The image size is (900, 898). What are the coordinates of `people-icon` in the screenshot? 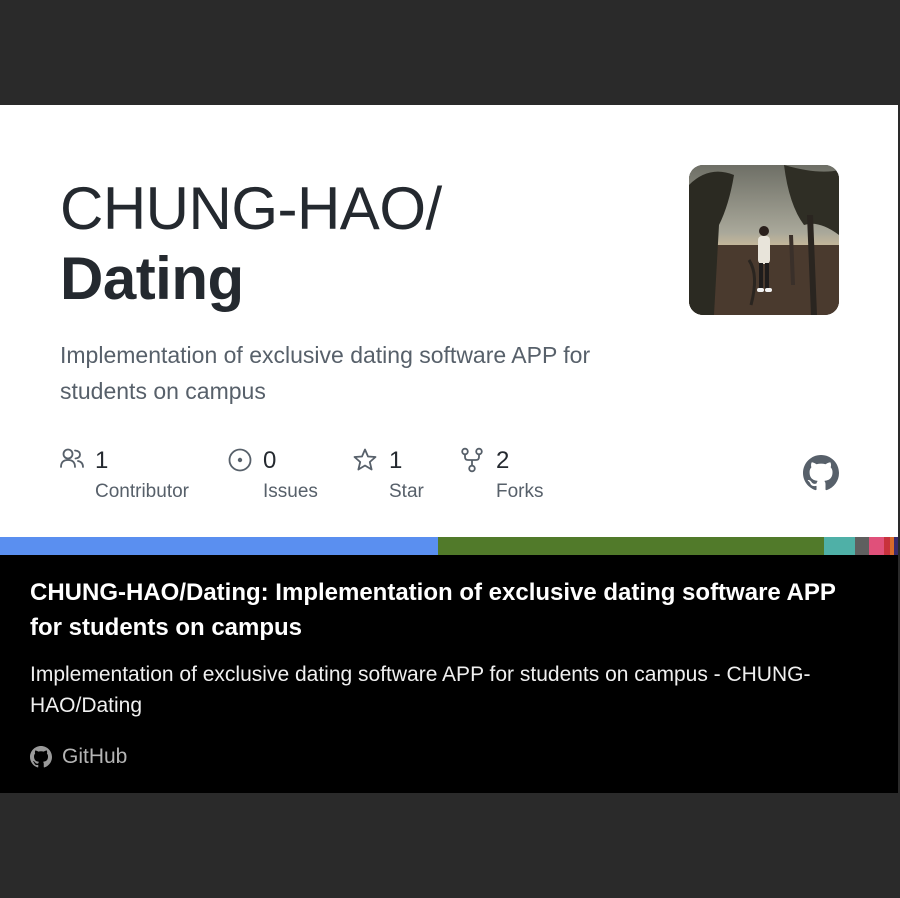 It's located at (72, 458).